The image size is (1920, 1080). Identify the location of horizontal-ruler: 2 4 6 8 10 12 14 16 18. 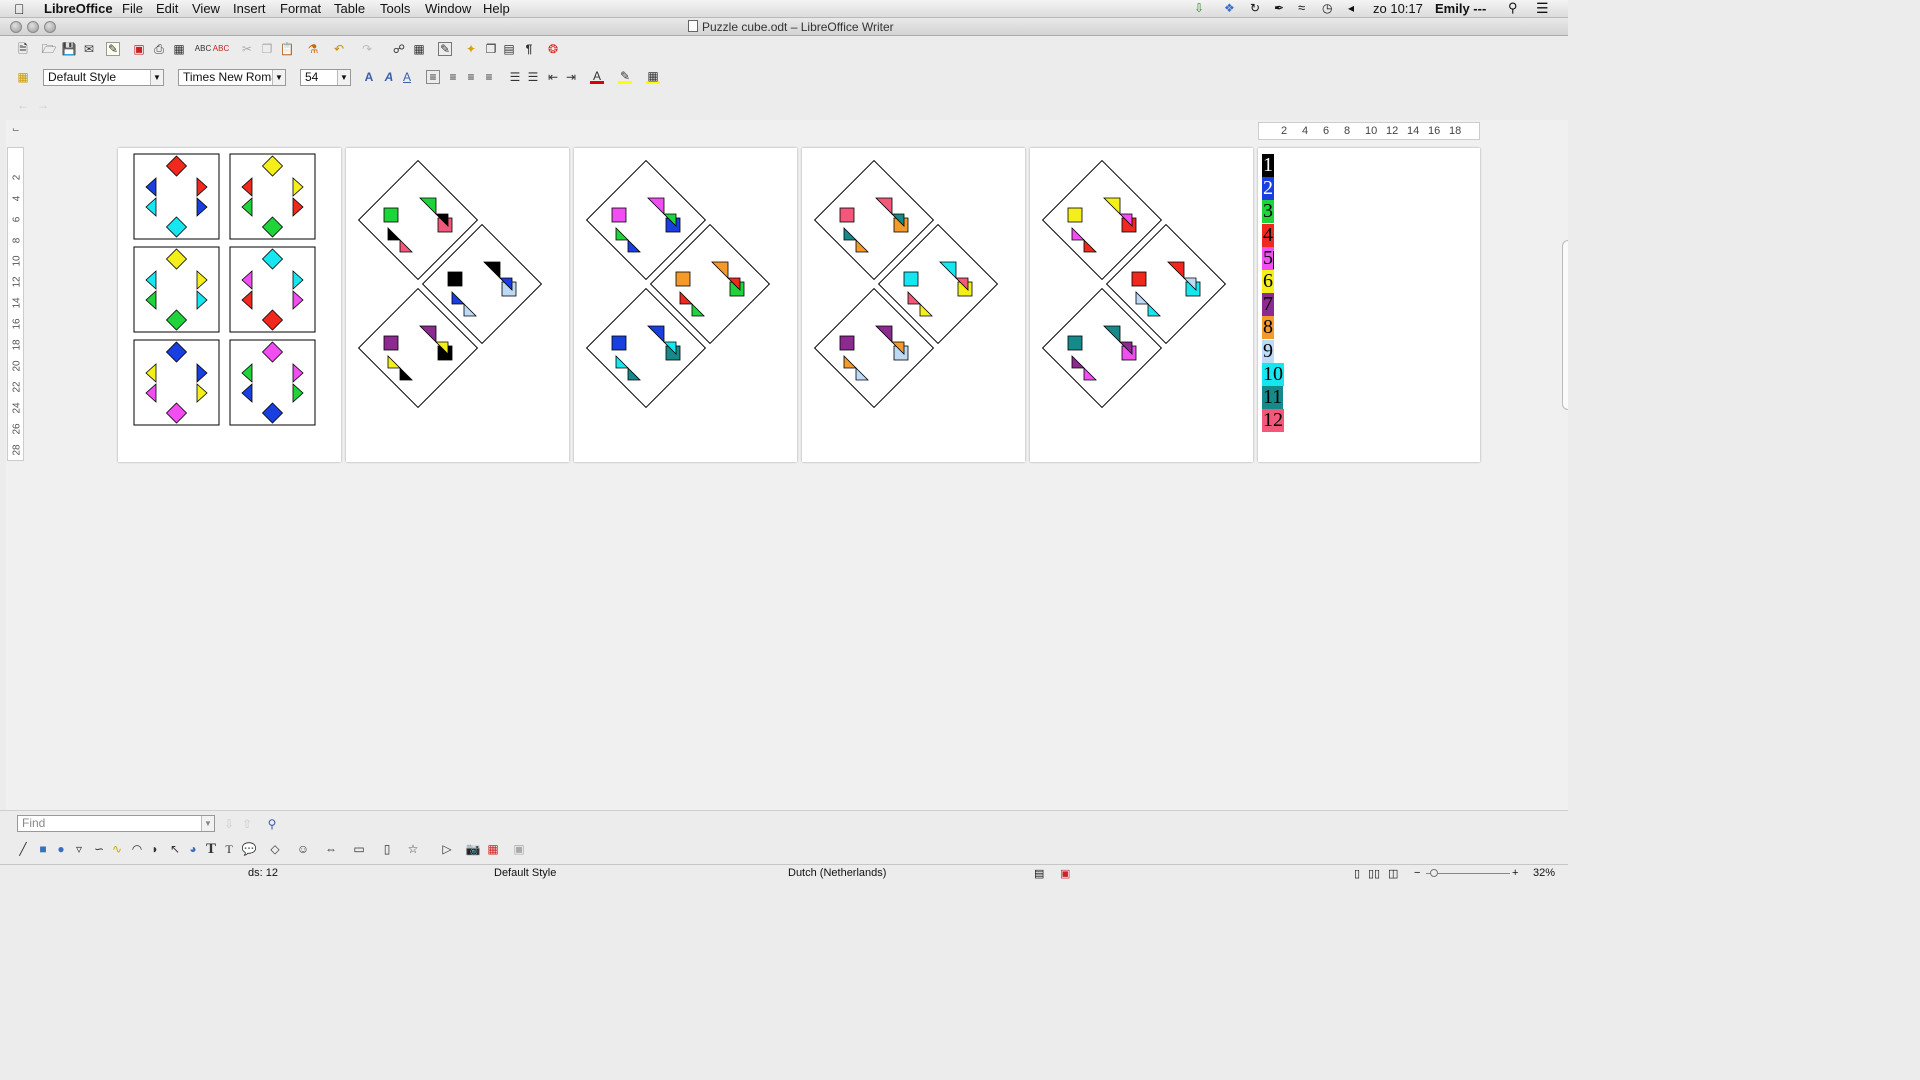
(1369, 131).